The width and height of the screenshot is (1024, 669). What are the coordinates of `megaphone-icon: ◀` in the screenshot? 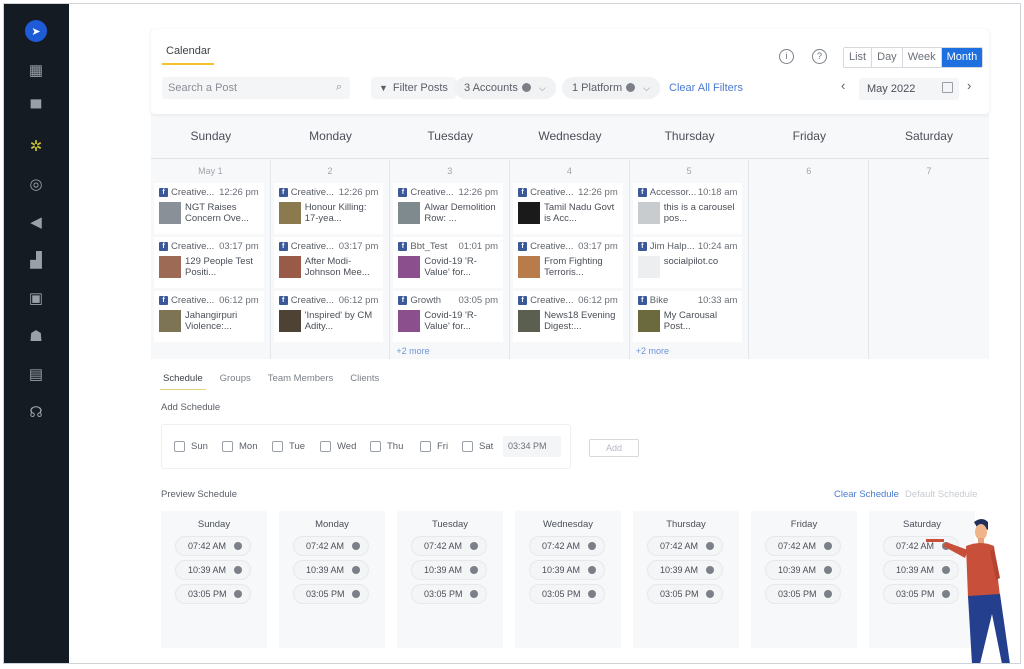 It's located at (36, 222).